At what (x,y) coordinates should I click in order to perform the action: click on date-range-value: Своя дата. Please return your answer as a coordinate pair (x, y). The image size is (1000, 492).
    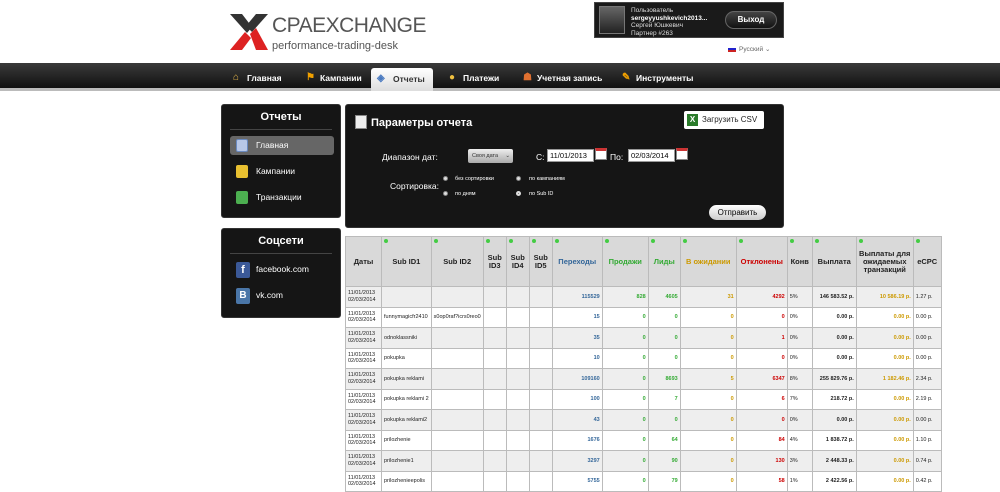
    Looking at the image, I should click on (485, 156).